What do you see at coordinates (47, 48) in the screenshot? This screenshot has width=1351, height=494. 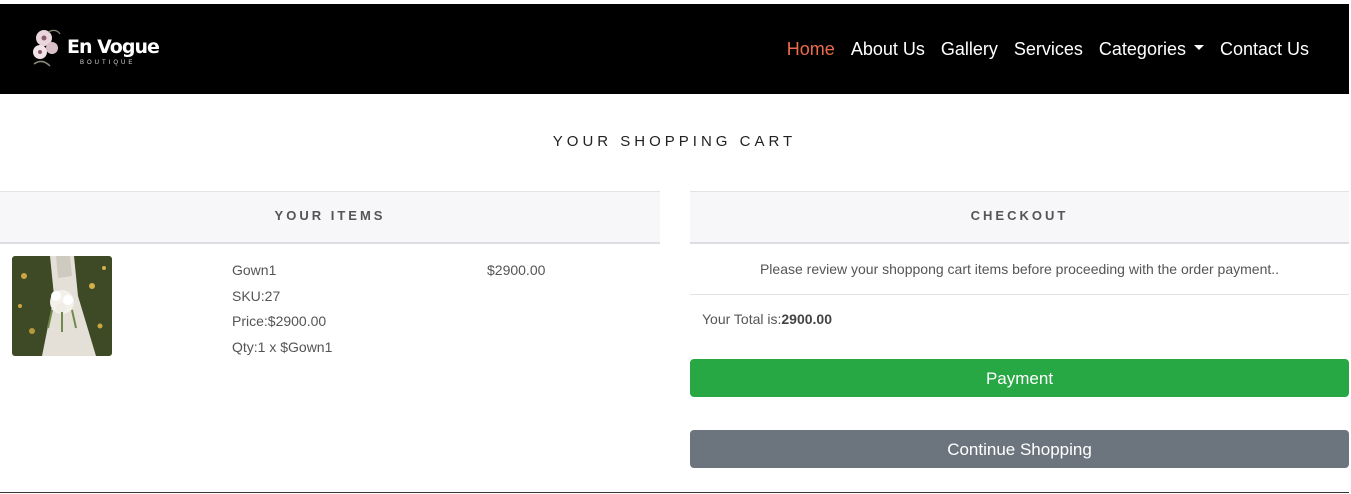 I see `flower-logo-icon` at bounding box center [47, 48].